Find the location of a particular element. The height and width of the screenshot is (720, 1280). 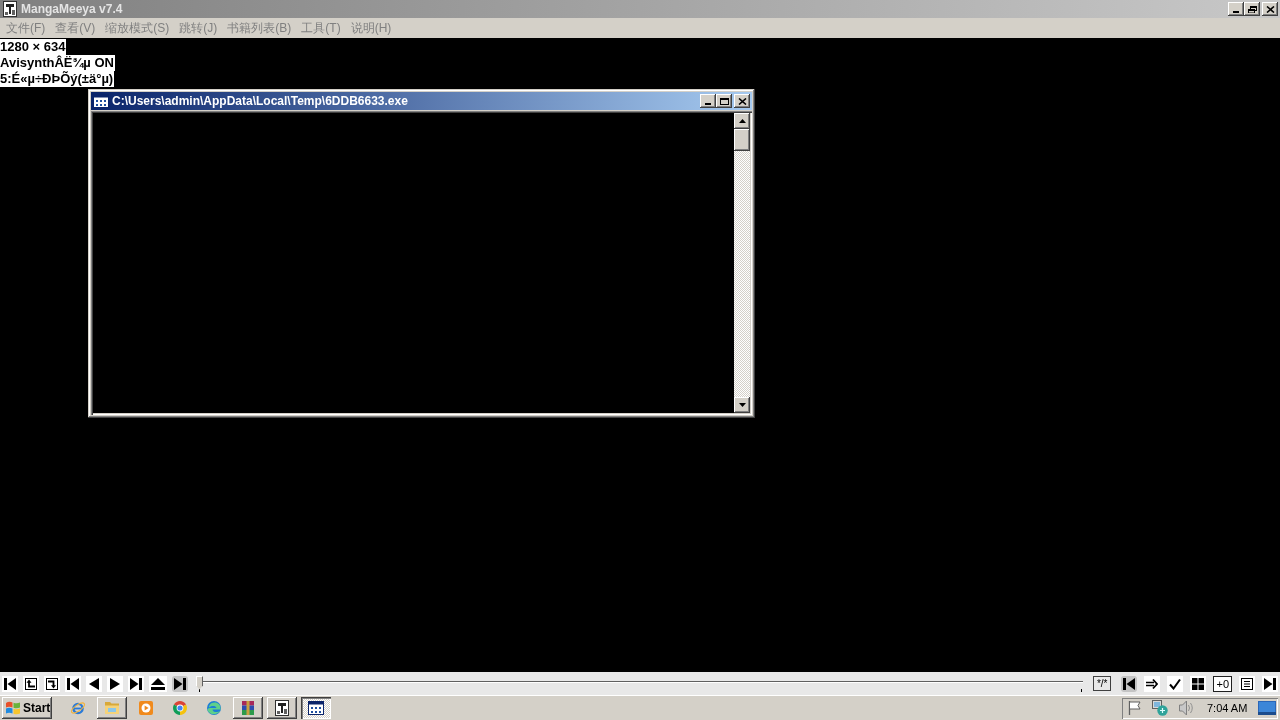

down-arrow-icon is located at coordinates (742, 405).